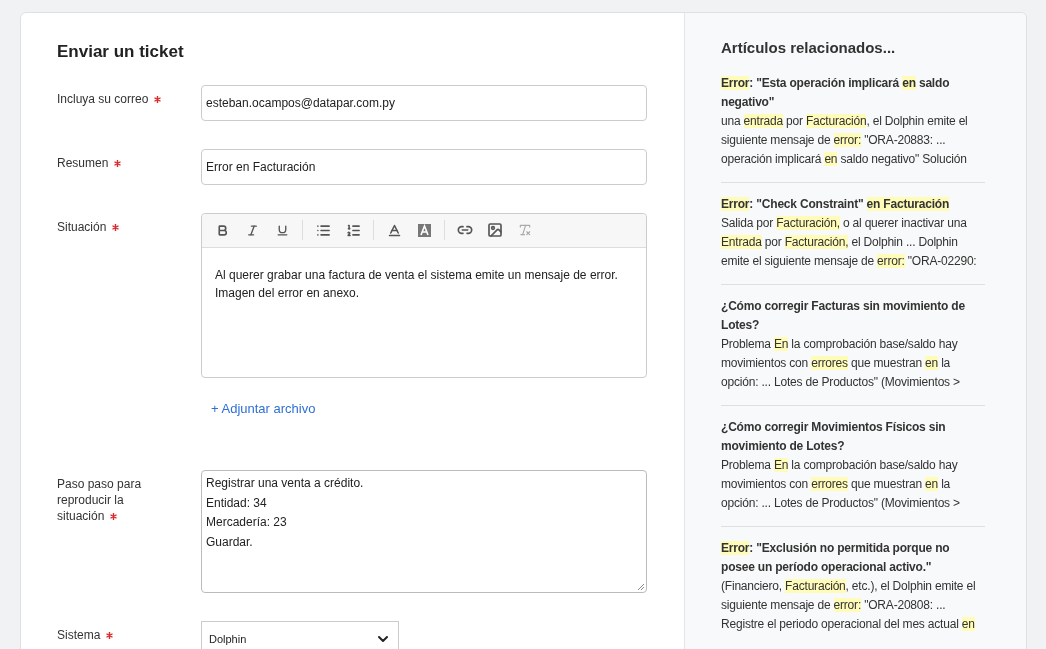  Describe the element at coordinates (849, 242) in the screenshot. I see `article-snippet: Salida por Facturación, o al querer inactivar una Entrada por Facturación, el Dolphin ... Dolphin emite el siguiente mensaje de error: "ORA-02290:` at that location.